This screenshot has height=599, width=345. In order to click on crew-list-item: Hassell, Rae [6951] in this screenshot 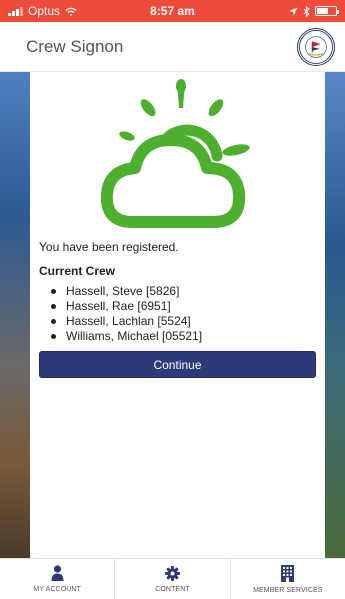, I will do `click(183, 306)`.